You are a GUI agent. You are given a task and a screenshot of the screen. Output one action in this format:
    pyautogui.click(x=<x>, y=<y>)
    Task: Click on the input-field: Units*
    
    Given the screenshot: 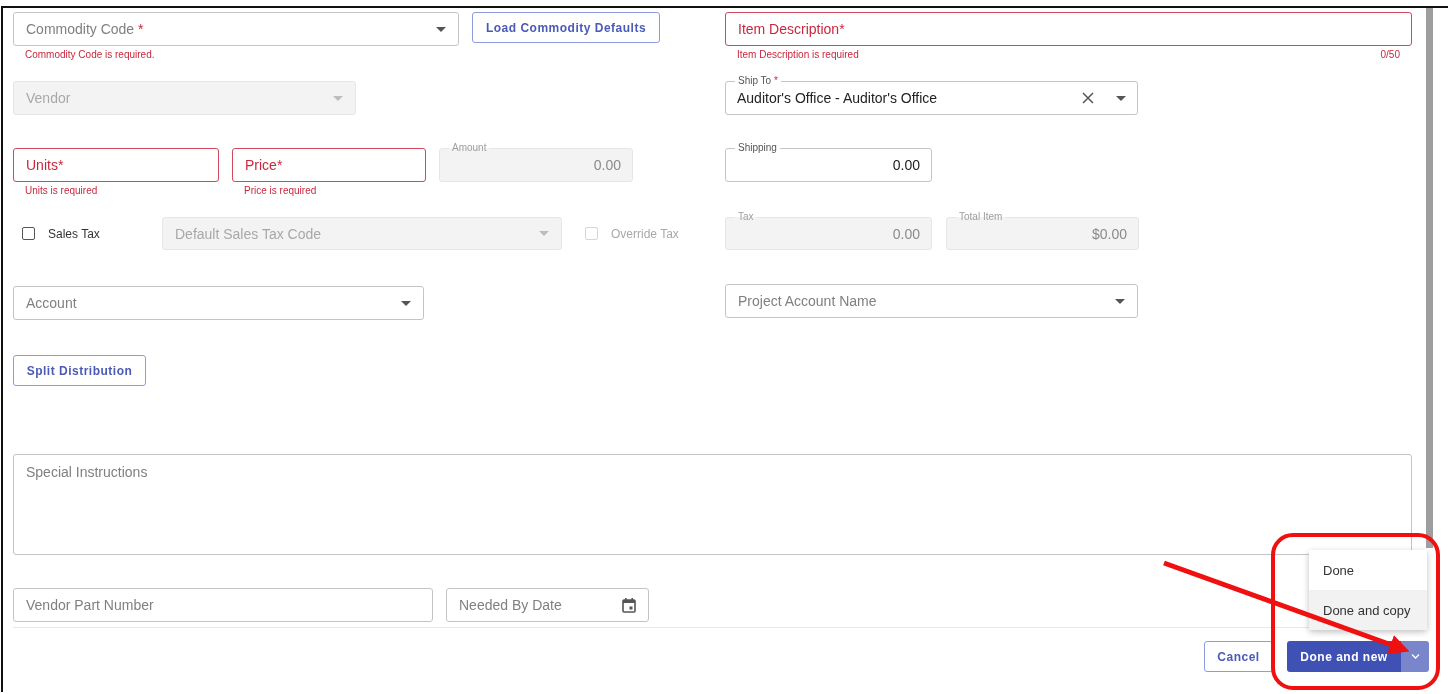 What is the action you would take?
    pyautogui.click(x=116, y=165)
    